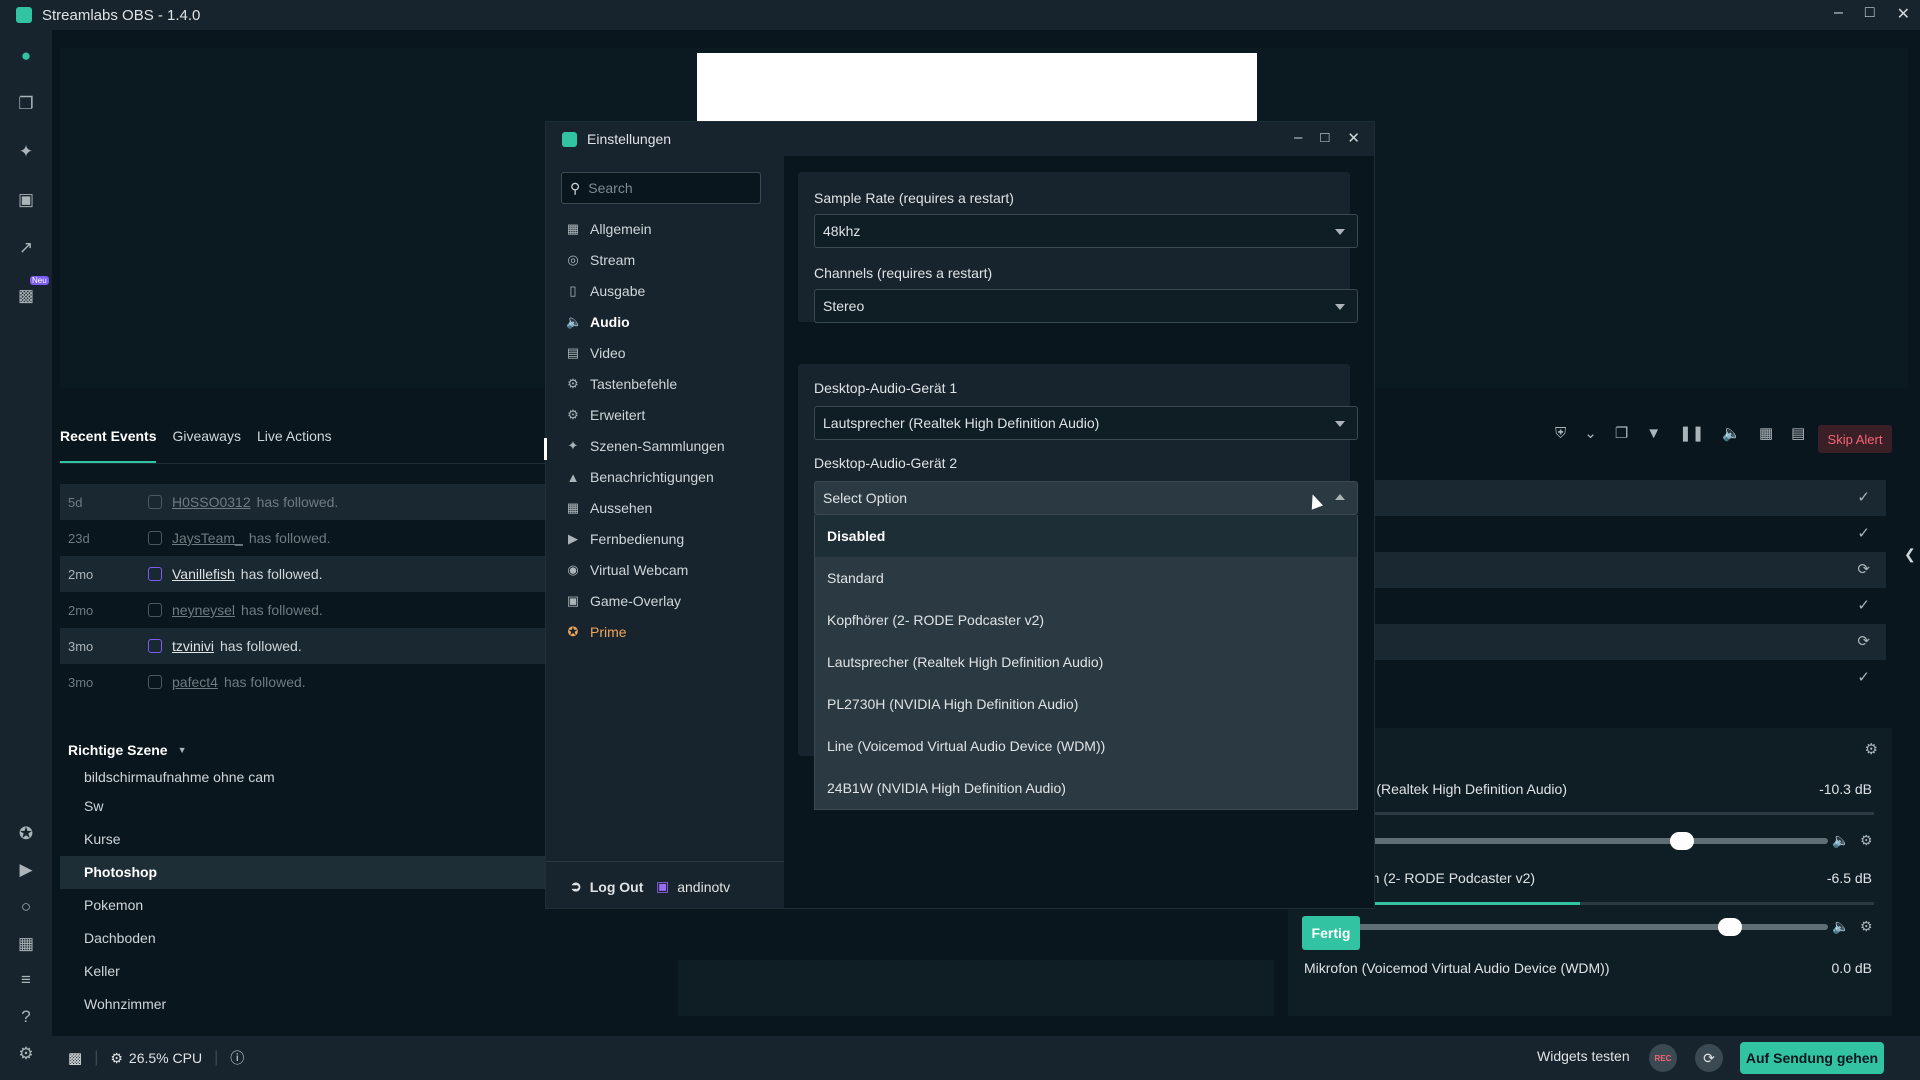 Image resolution: width=1920 pixels, height=1080 pixels. I want to click on settings-gear-icon: ⚙, so click(26, 1054).